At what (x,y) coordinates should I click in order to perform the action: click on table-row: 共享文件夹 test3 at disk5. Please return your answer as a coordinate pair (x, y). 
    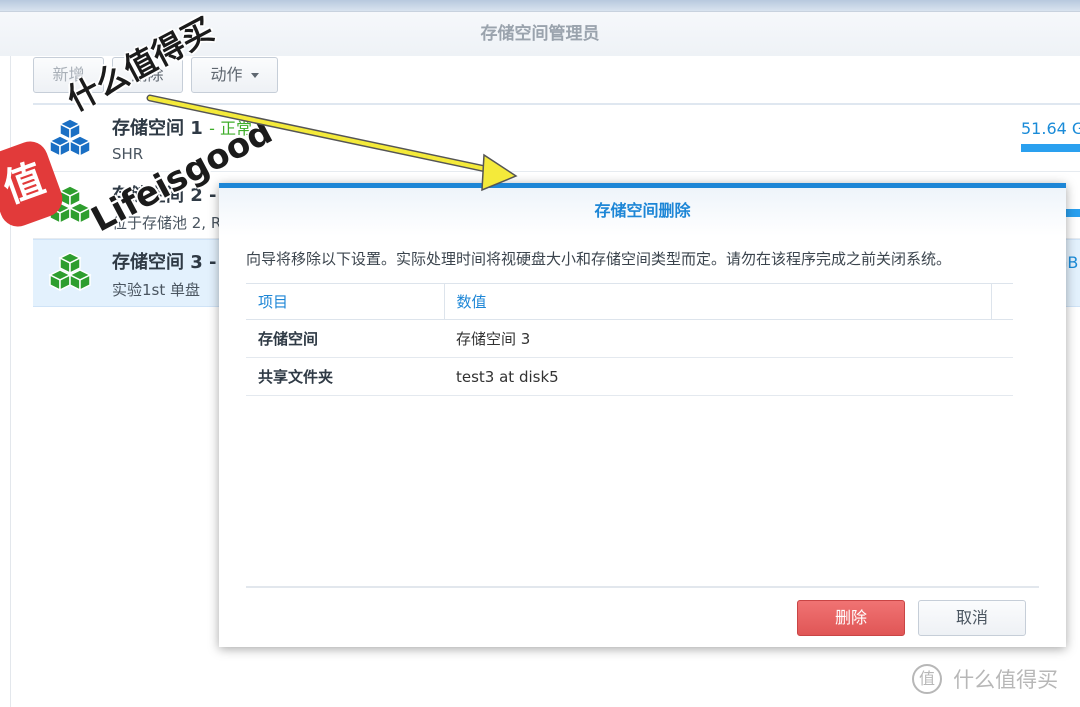
    Looking at the image, I should click on (629, 376).